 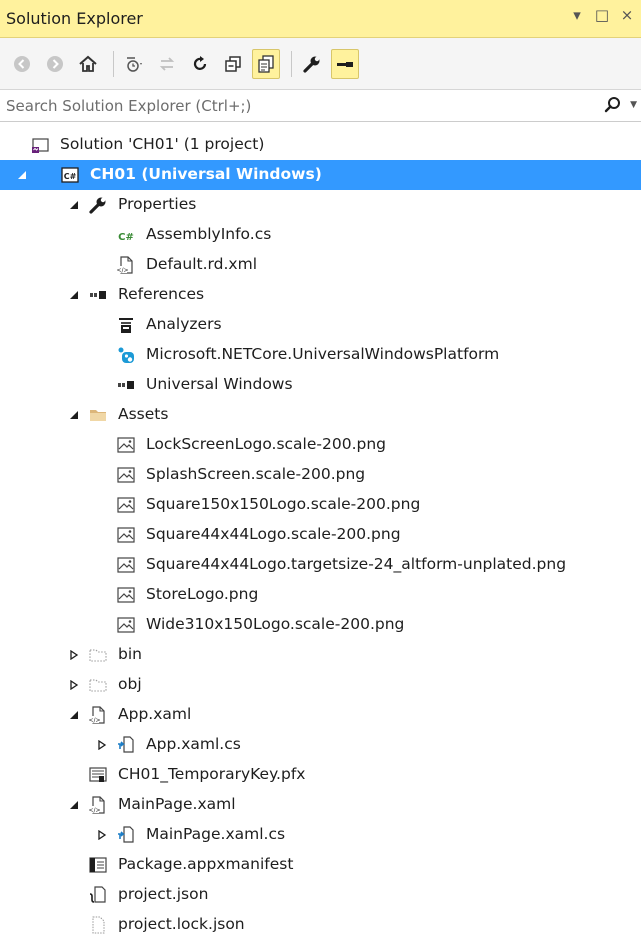 I want to click on analyzers-icon, so click(x=126, y=325).